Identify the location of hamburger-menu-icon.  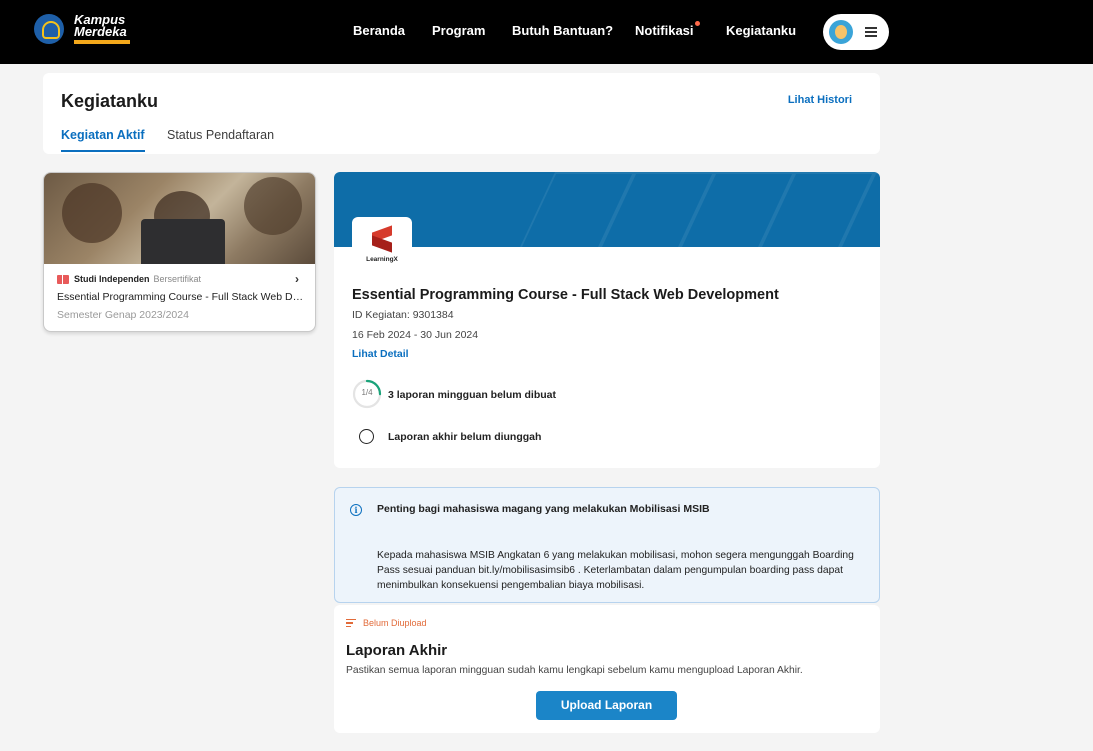
(871, 32).